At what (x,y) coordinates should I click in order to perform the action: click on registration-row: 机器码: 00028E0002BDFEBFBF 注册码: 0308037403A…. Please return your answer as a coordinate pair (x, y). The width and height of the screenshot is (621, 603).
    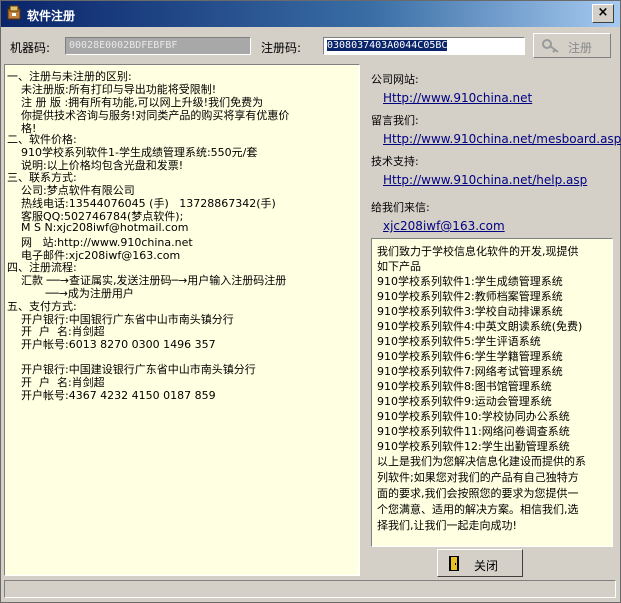
    Looking at the image, I should click on (310, 46).